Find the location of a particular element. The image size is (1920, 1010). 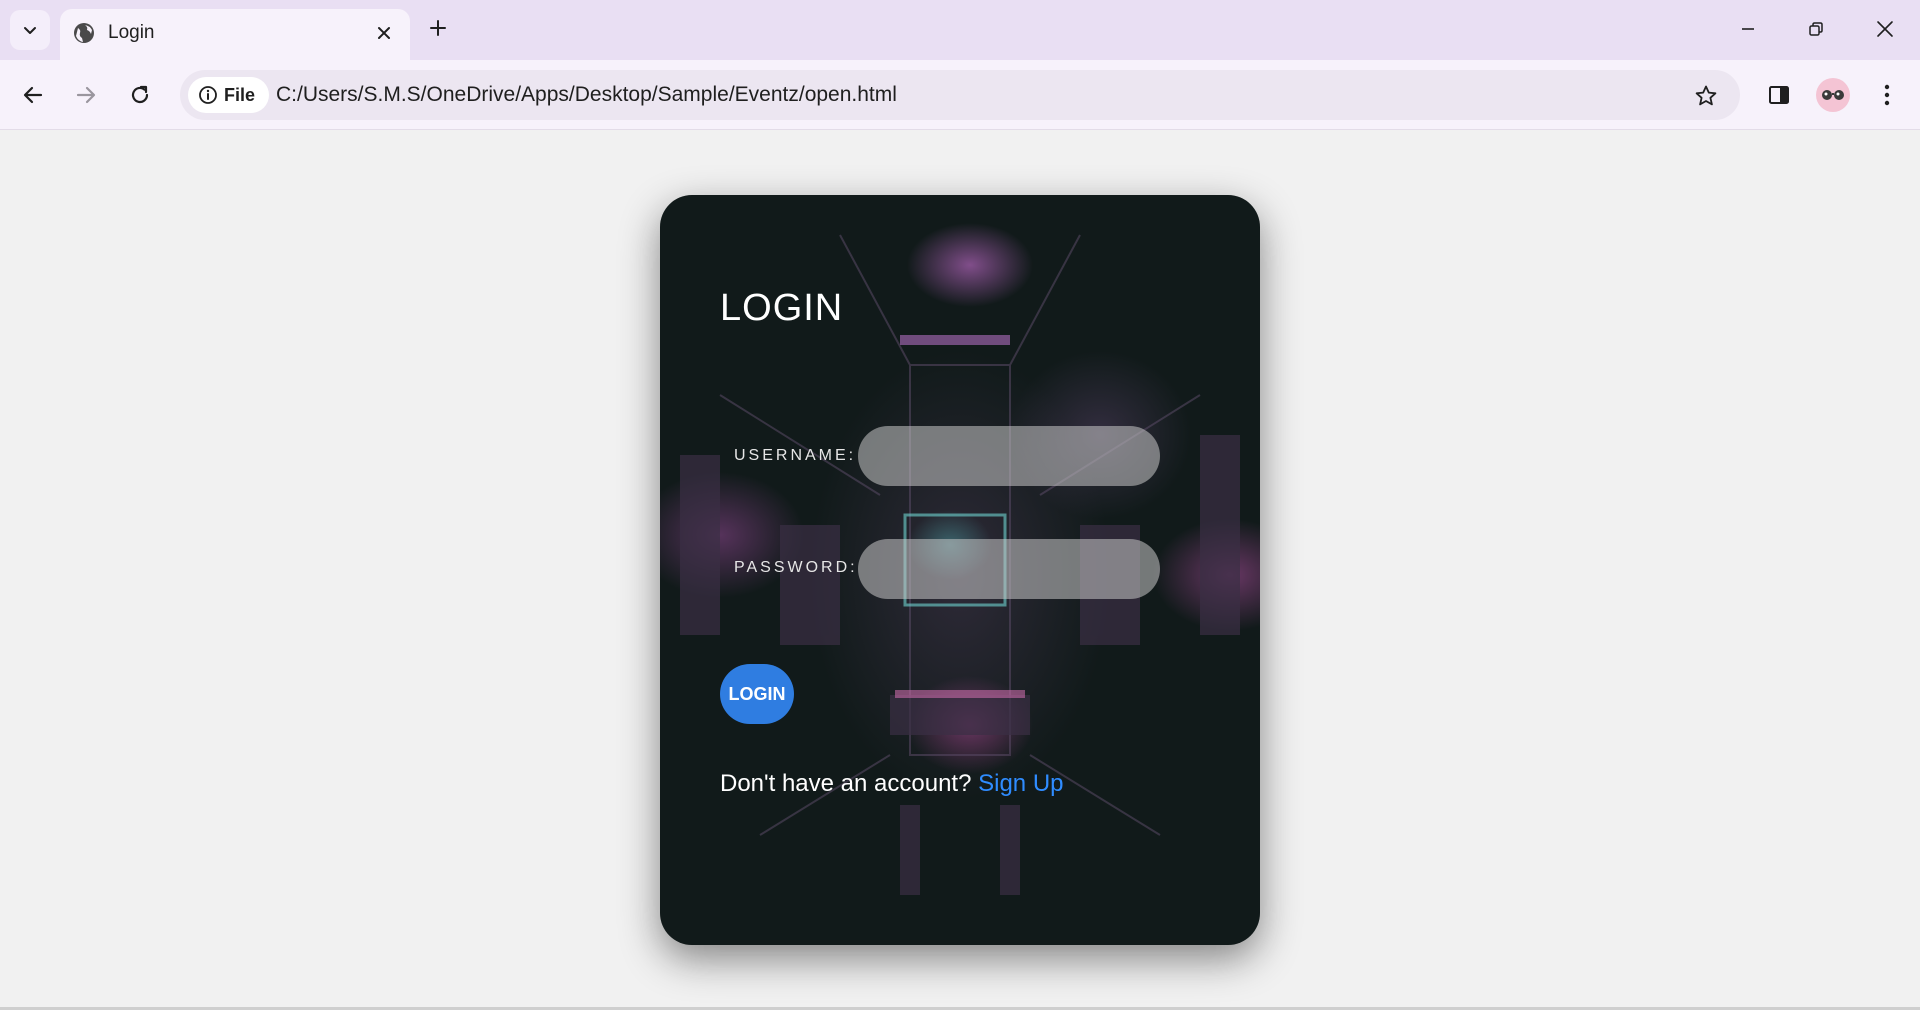

arrow-left-icon is located at coordinates (33, 95).